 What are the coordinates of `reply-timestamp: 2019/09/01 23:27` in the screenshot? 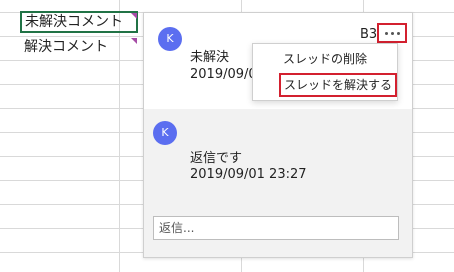 It's located at (248, 174).